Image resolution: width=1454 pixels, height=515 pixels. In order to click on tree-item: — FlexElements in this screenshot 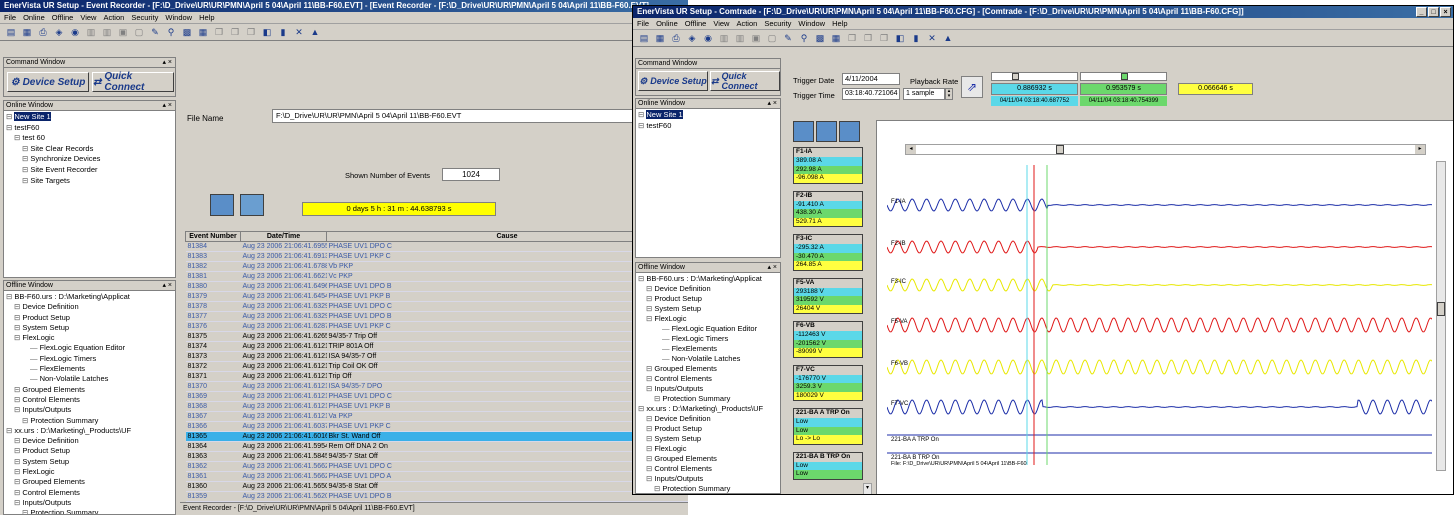, I will do `click(708, 349)`.